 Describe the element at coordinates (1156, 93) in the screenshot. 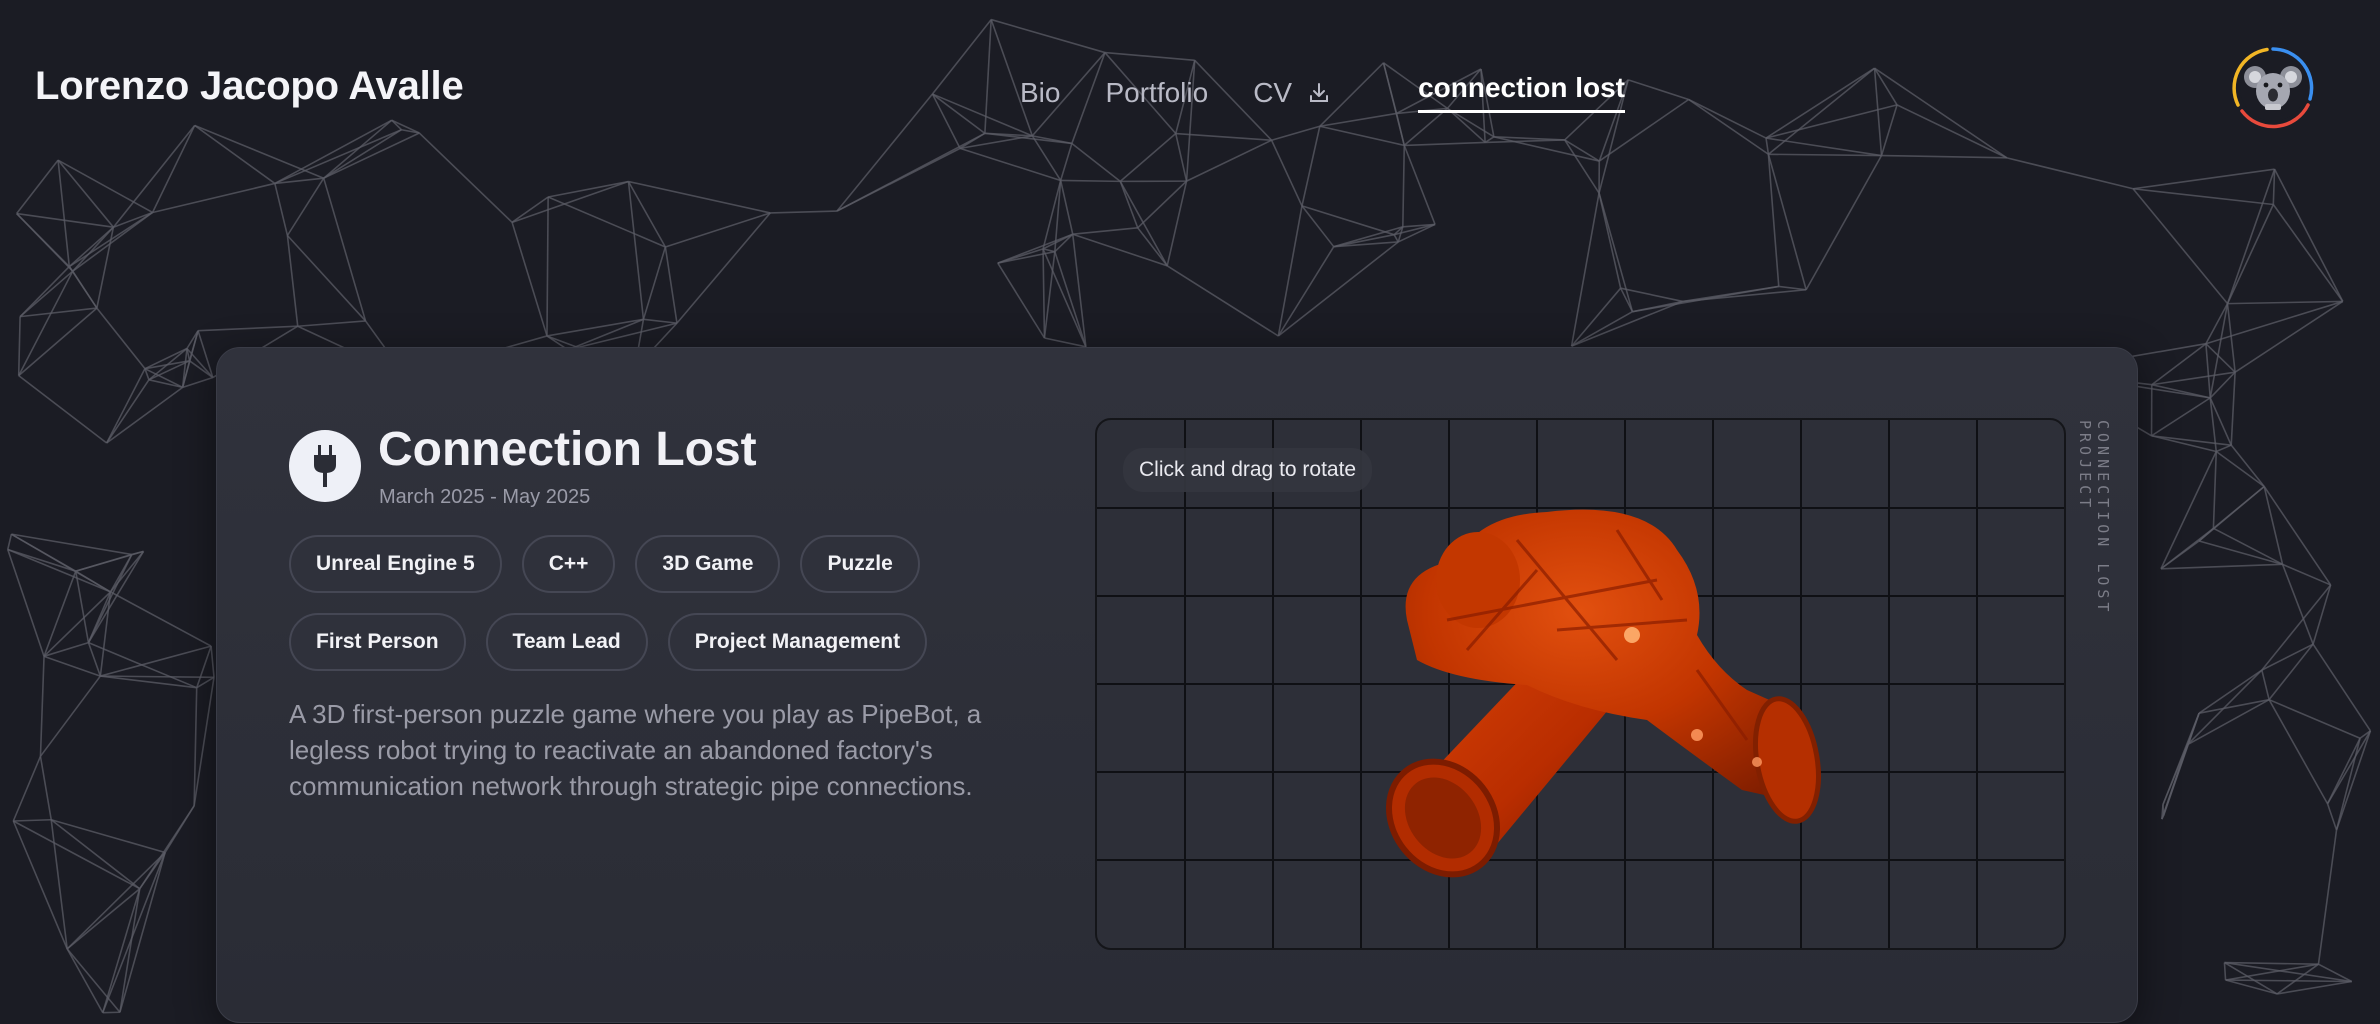

I see `nav-portfolio: Portfolio` at that location.